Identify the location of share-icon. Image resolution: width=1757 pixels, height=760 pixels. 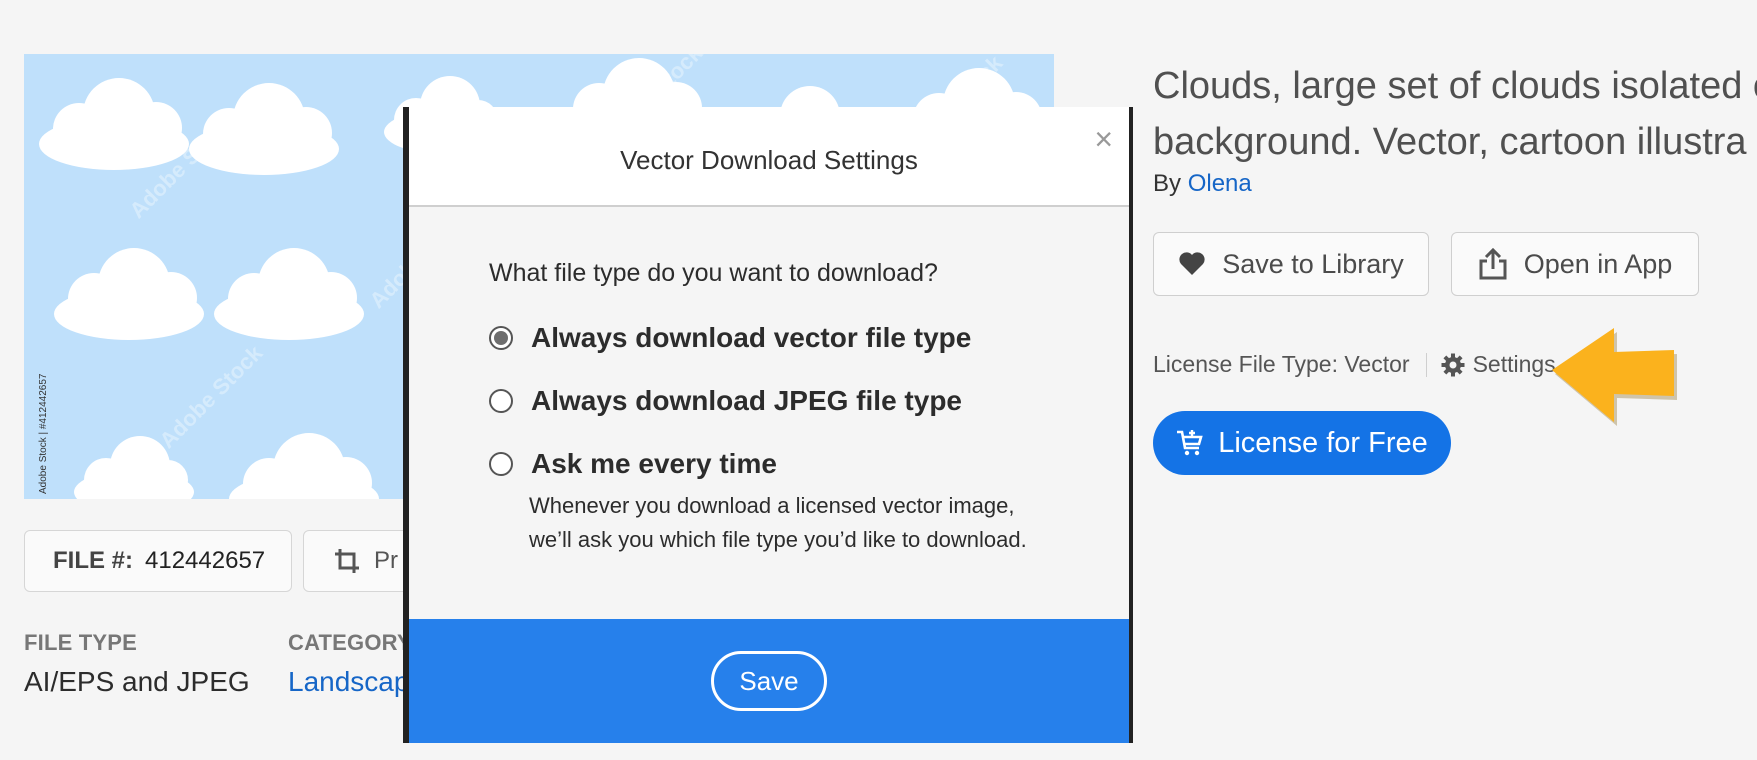
(1493, 264).